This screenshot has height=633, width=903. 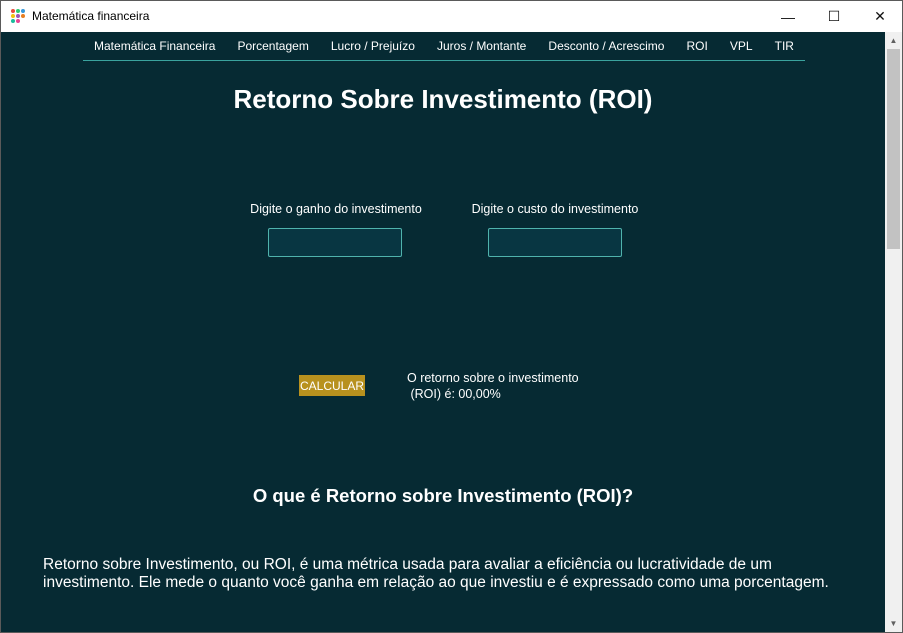 What do you see at coordinates (373, 46) in the screenshot?
I see `nav-item-lucro-prejuizo: Lucro / Prejuízo` at bounding box center [373, 46].